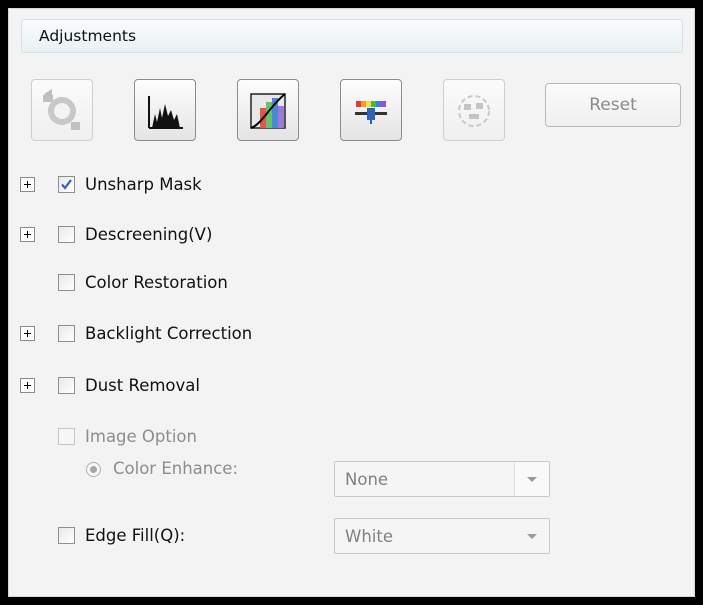 The width and height of the screenshot is (703, 605). What do you see at coordinates (27, 184) in the screenshot?
I see `unsharp-mask-expand-icon` at bounding box center [27, 184].